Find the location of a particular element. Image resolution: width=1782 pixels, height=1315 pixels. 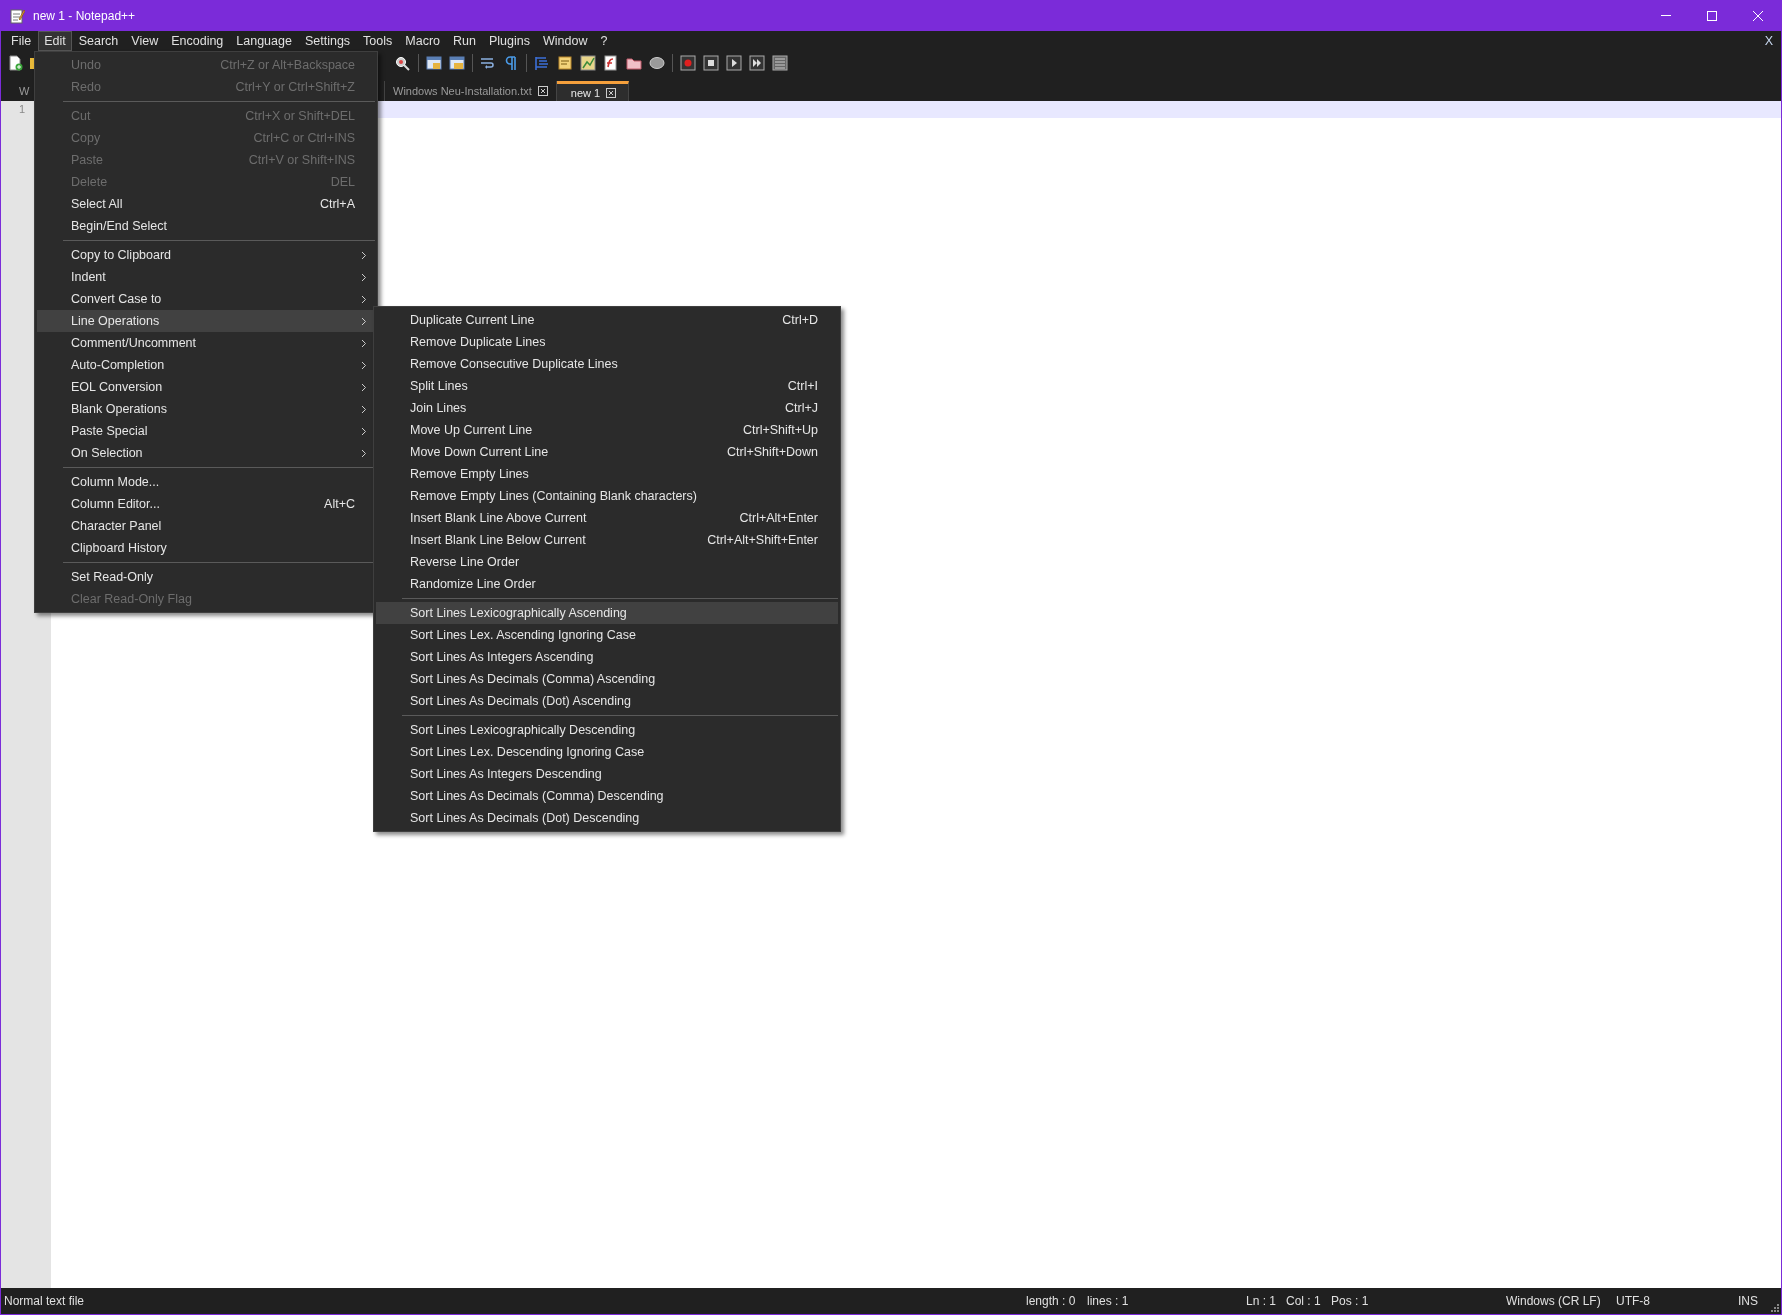

menu-item: Plugins is located at coordinates (509, 41).